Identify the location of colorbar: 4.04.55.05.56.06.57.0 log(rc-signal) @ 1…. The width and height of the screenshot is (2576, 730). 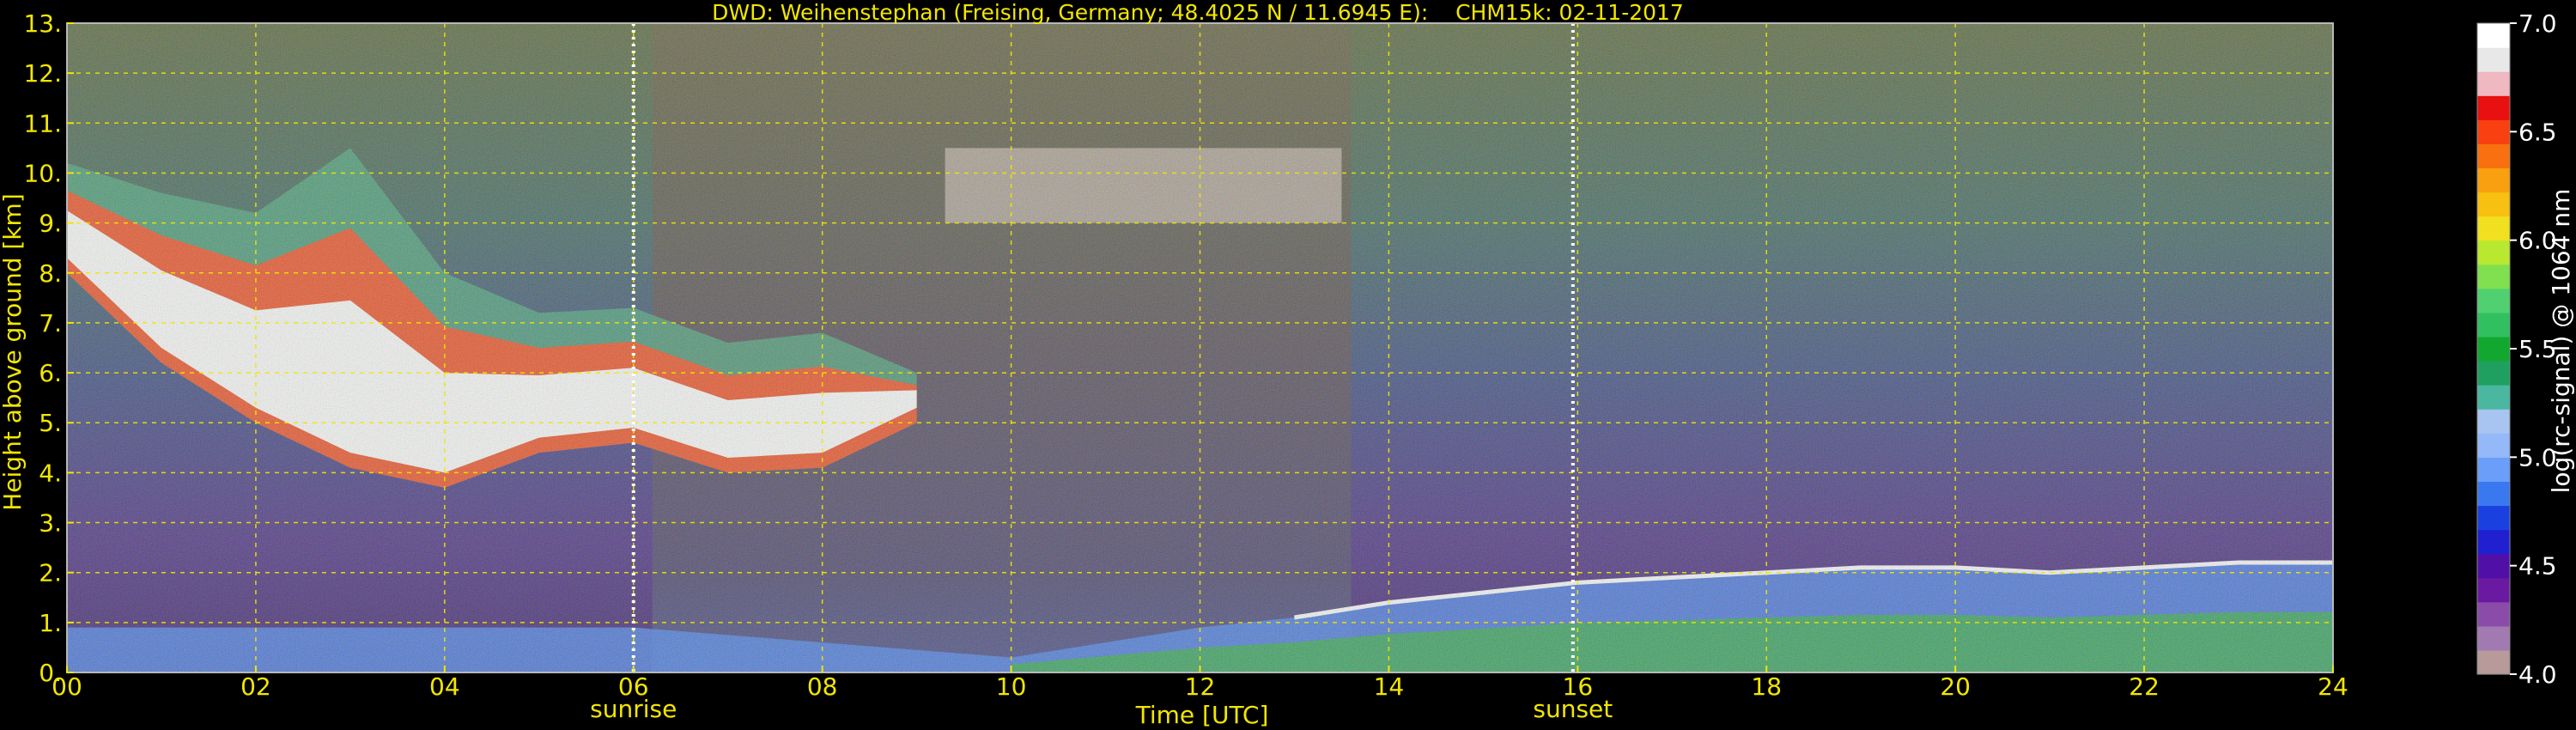
(2525, 349).